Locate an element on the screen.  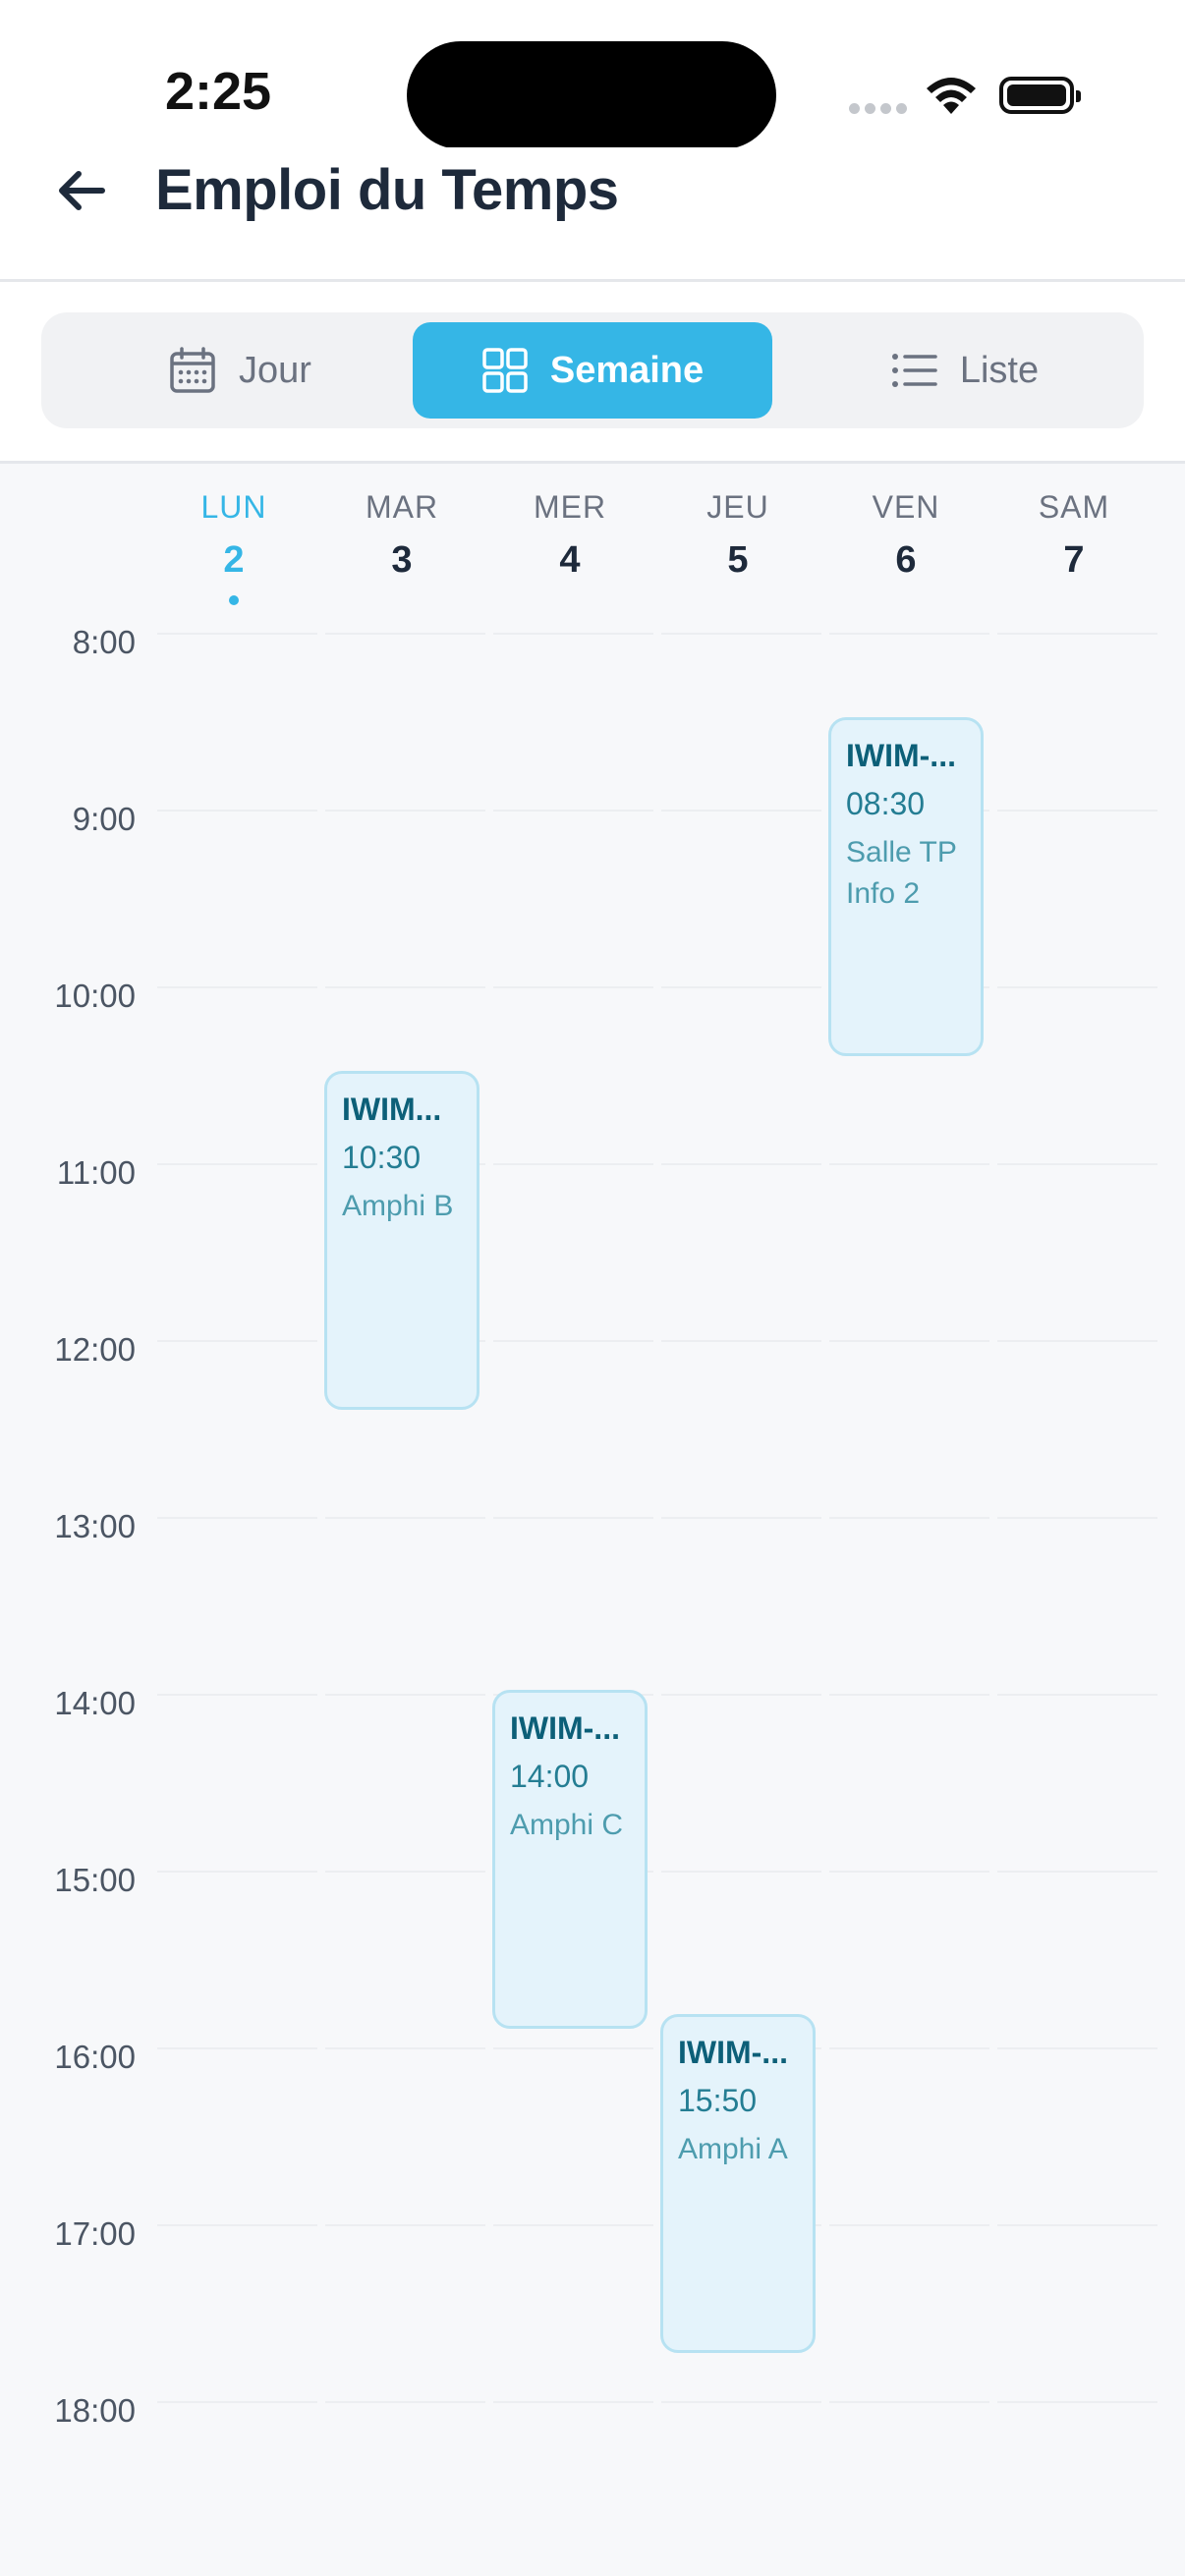
day-name: SAM is located at coordinates (1074, 507).